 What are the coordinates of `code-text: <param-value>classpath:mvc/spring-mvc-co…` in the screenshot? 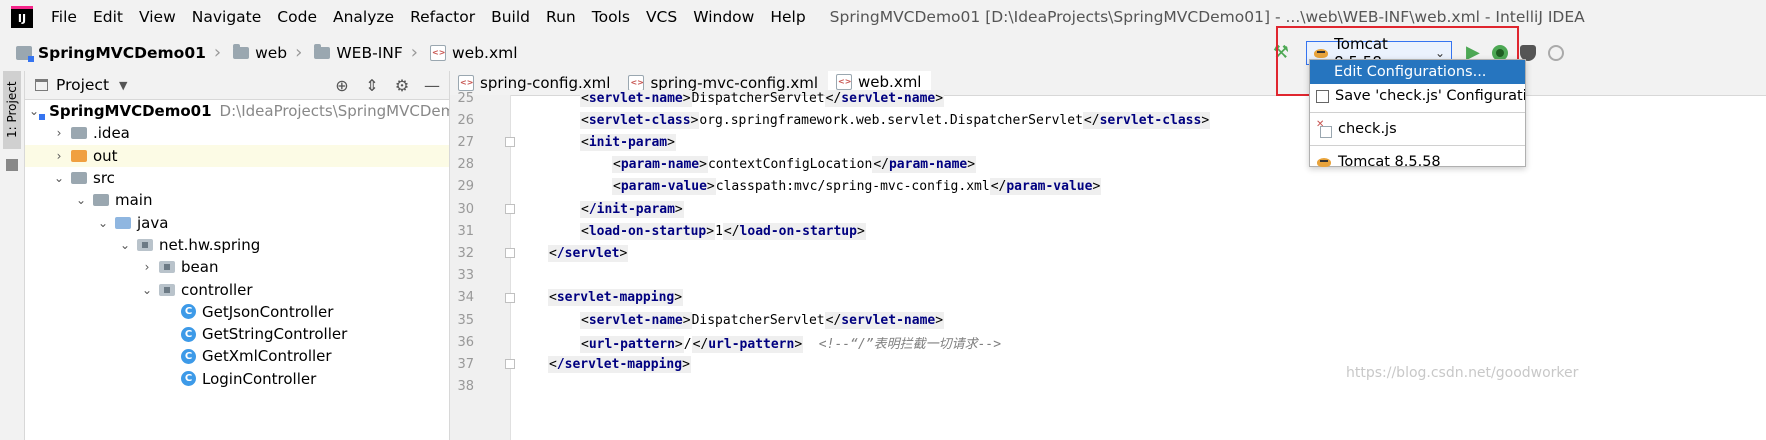 It's located at (857, 187).